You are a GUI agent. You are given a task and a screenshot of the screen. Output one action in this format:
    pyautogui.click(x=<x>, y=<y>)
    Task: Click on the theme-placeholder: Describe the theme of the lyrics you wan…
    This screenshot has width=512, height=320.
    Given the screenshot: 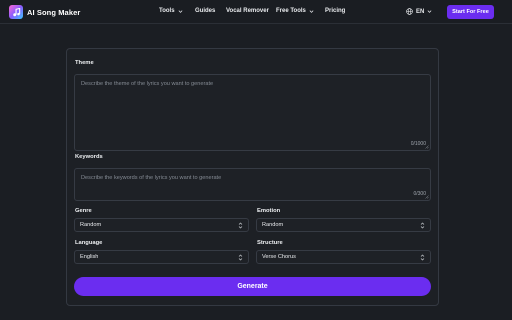 What is the action you would take?
    pyautogui.click(x=147, y=84)
    